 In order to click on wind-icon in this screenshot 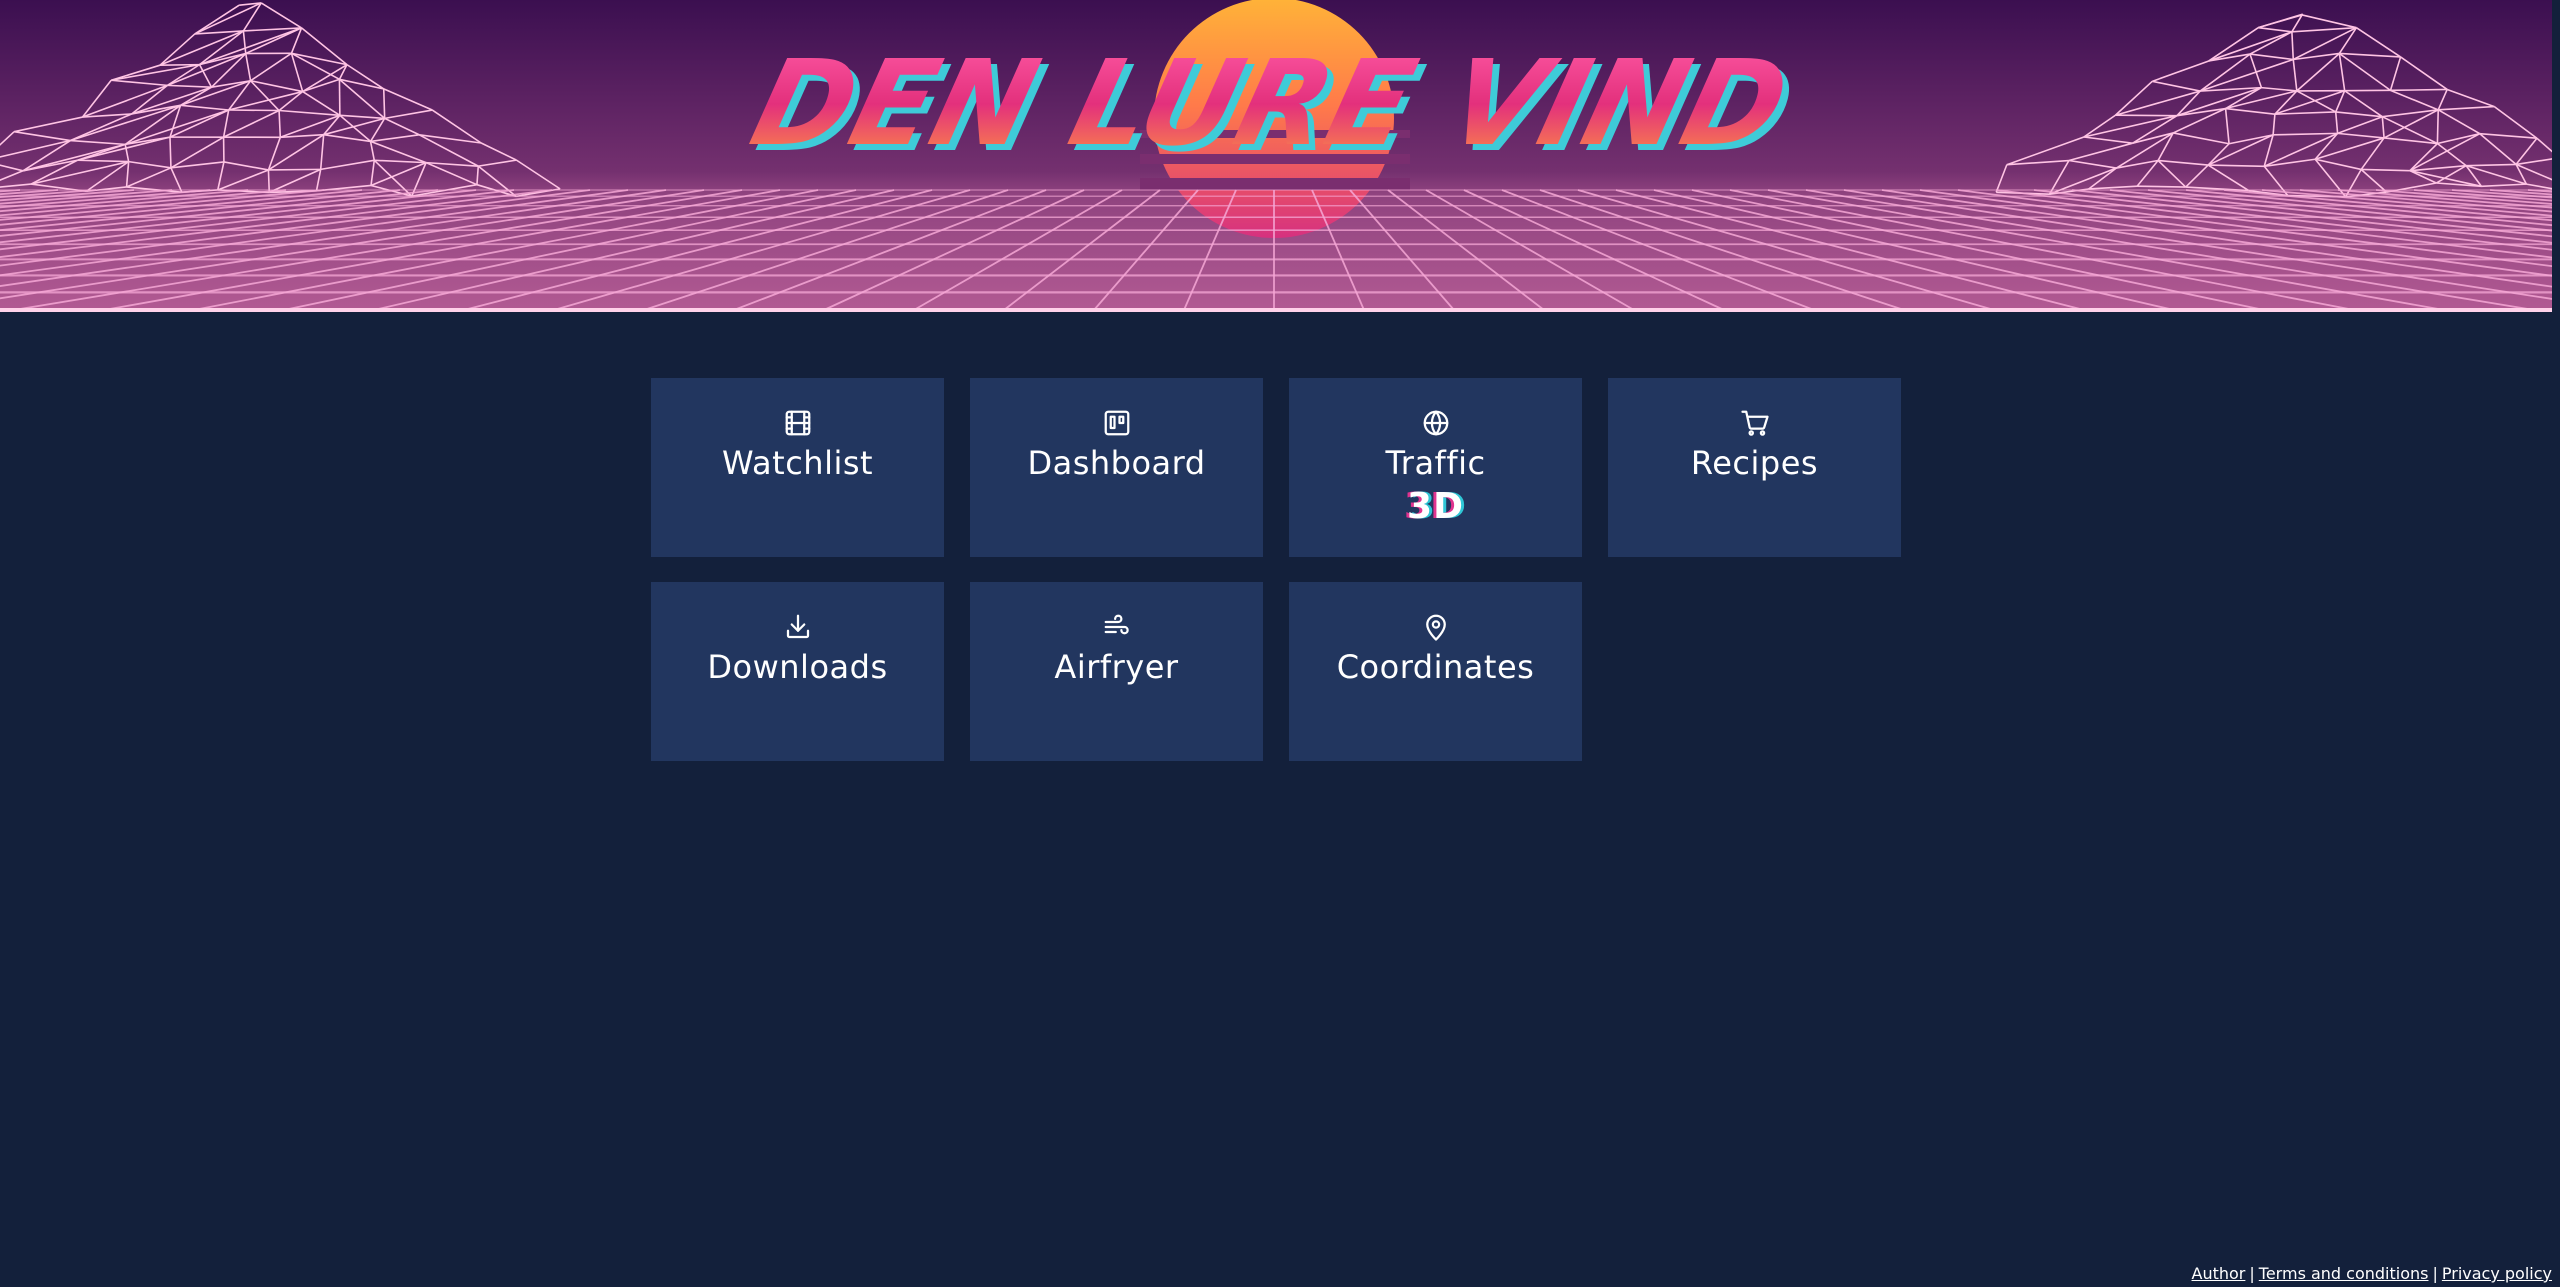, I will do `click(1117, 627)`.